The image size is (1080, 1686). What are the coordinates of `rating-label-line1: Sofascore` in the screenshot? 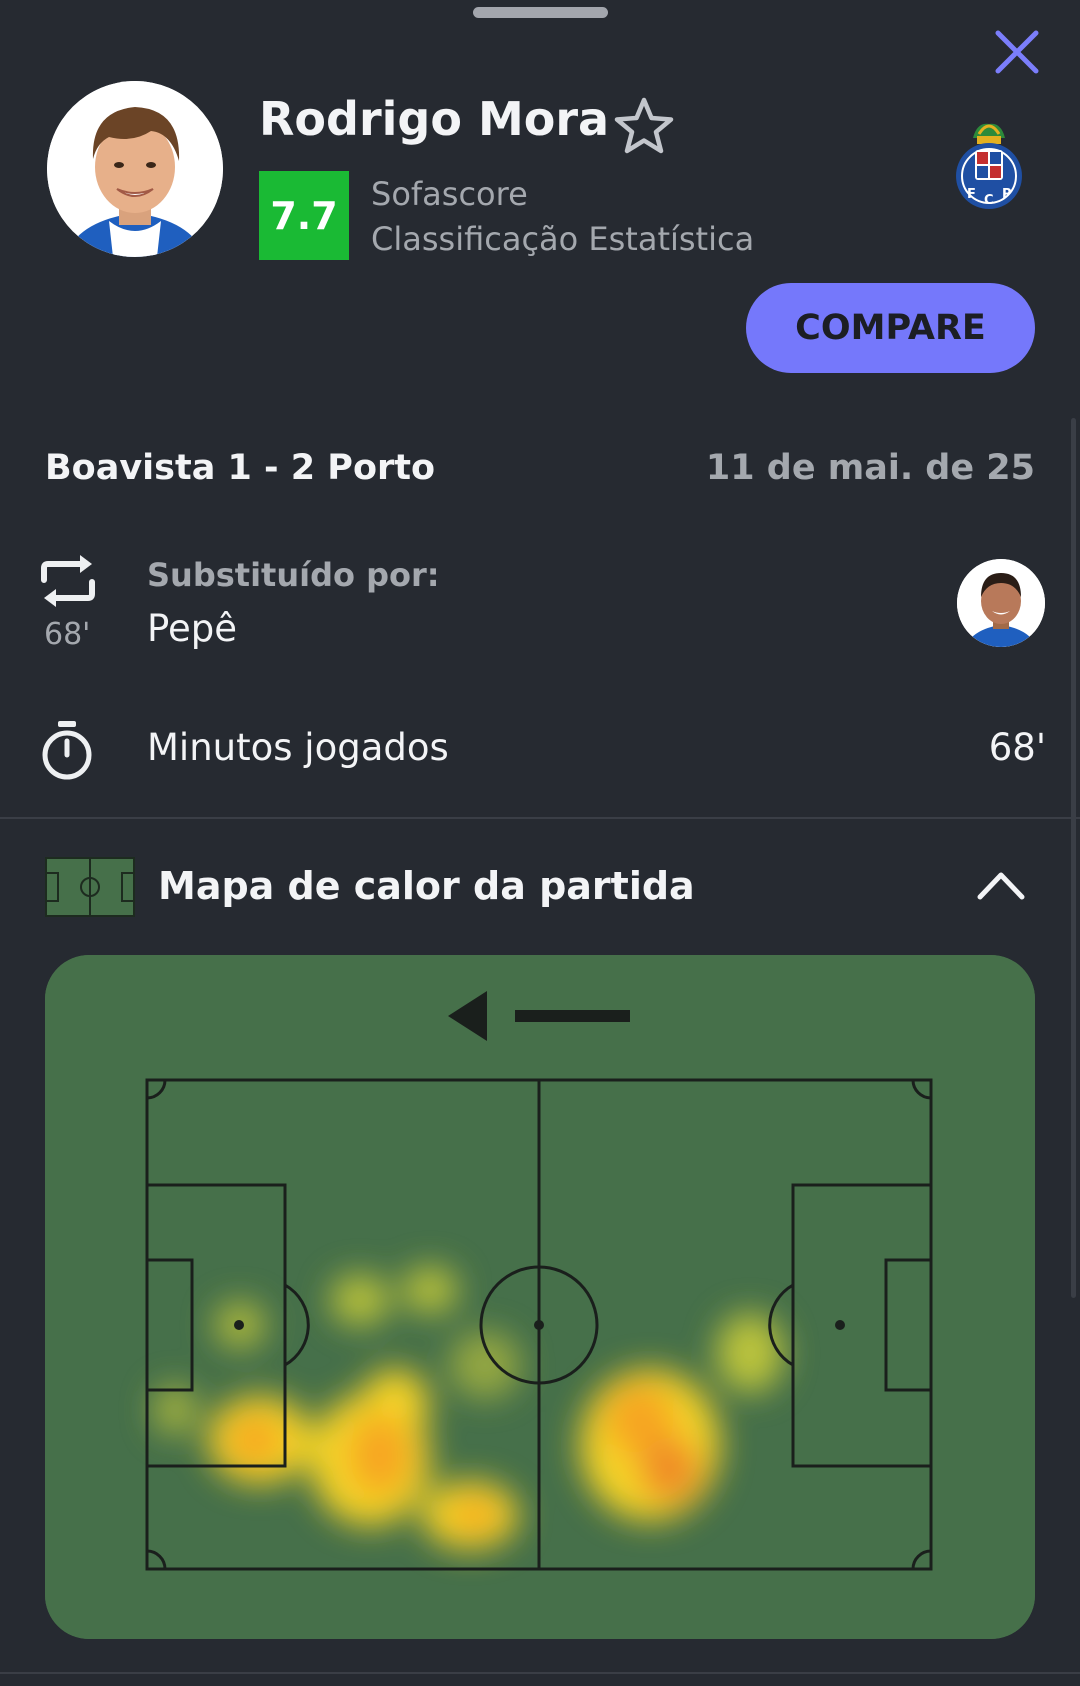 It's located at (449, 194).